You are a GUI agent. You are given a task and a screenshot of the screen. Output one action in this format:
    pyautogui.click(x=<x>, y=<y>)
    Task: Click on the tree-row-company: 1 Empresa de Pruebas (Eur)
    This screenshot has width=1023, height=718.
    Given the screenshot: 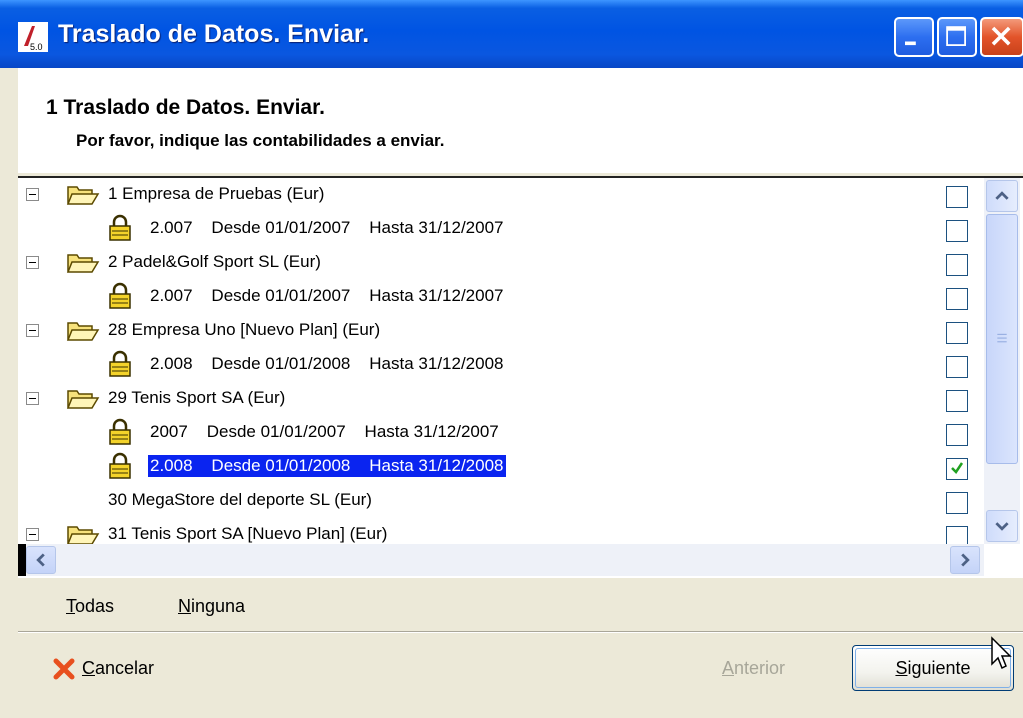 What is the action you would take?
    pyautogui.click(x=478, y=195)
    